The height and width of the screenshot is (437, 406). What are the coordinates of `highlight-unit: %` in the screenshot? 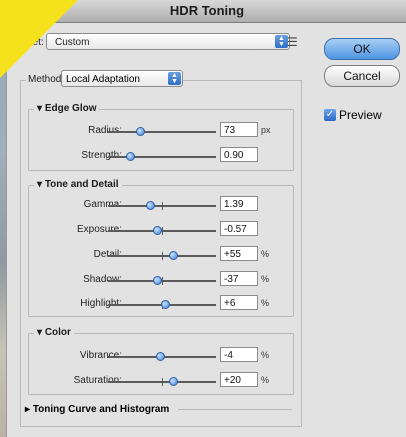 It's located at (265, 303).